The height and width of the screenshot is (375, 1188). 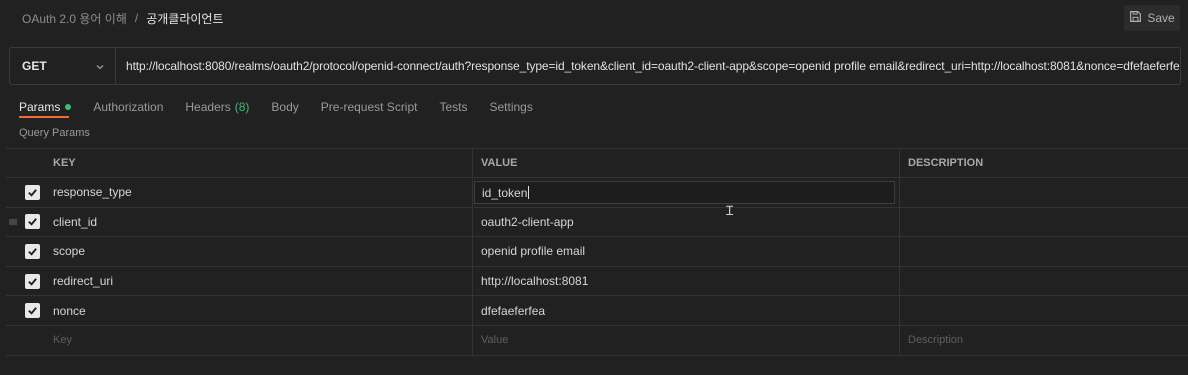 I want to click on save-button: Save, so click(x=1152, y=18).